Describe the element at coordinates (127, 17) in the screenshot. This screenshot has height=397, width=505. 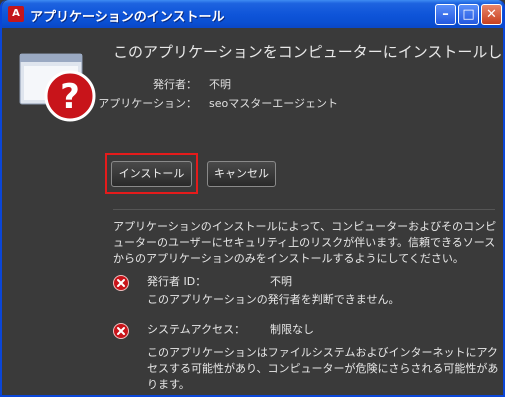
I see `window-title: アプリケーションのインストール` at that location.